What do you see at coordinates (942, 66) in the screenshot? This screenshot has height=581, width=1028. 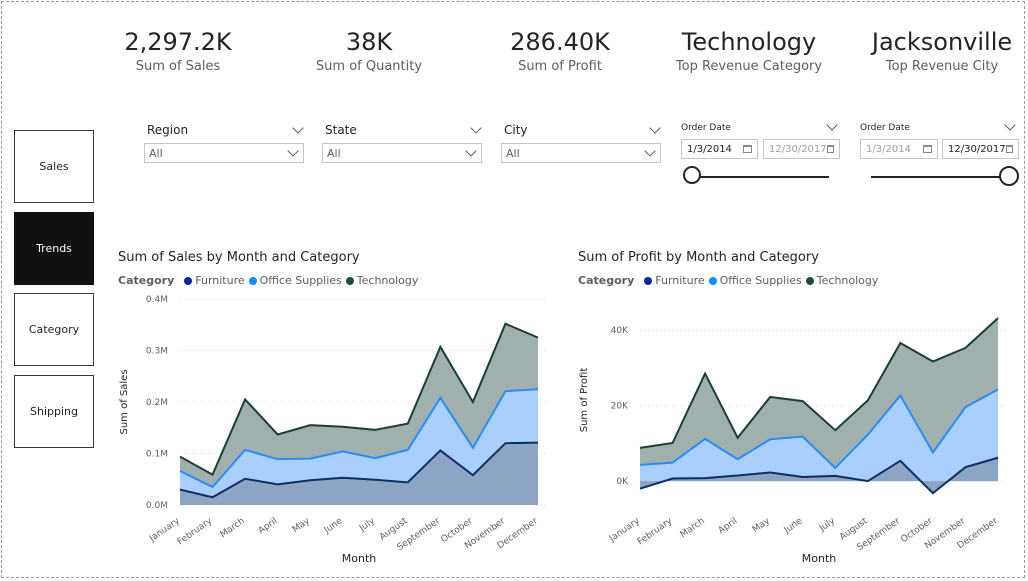 I see `kpi-label: Top Revenue City` at bounding box center [942, 66].